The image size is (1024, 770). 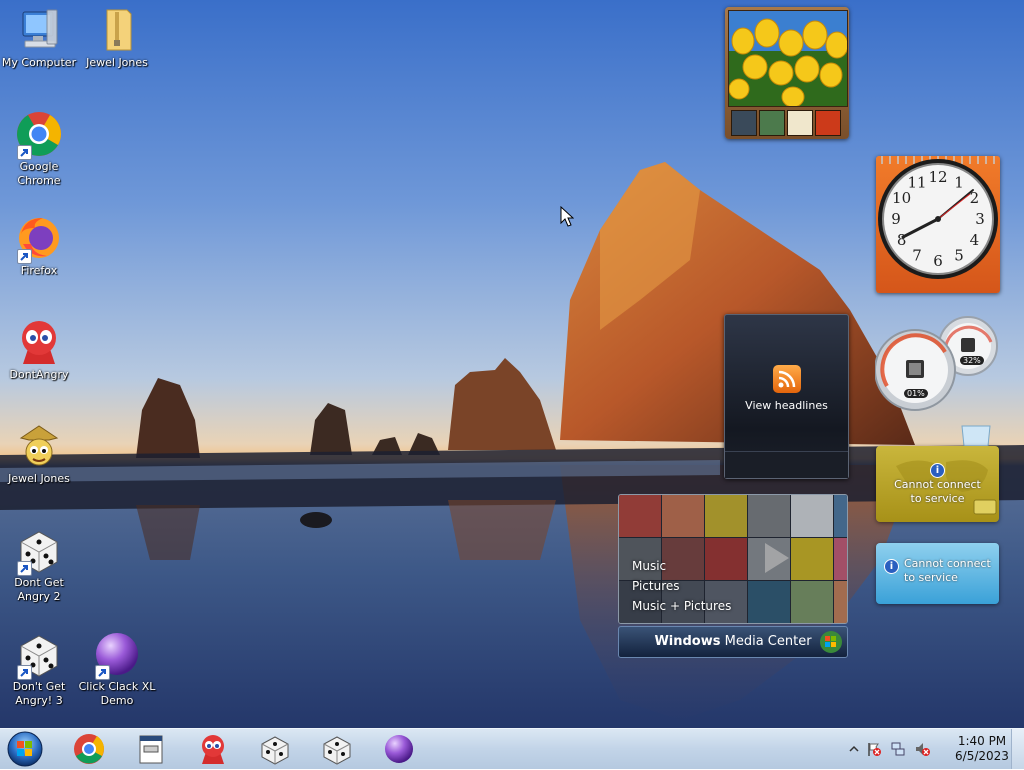 What do you see at coordinates (937, 364) in the screenshot?
I see `cpu-meter-gadget: 32% 01%` at bounding box center [937, 364].